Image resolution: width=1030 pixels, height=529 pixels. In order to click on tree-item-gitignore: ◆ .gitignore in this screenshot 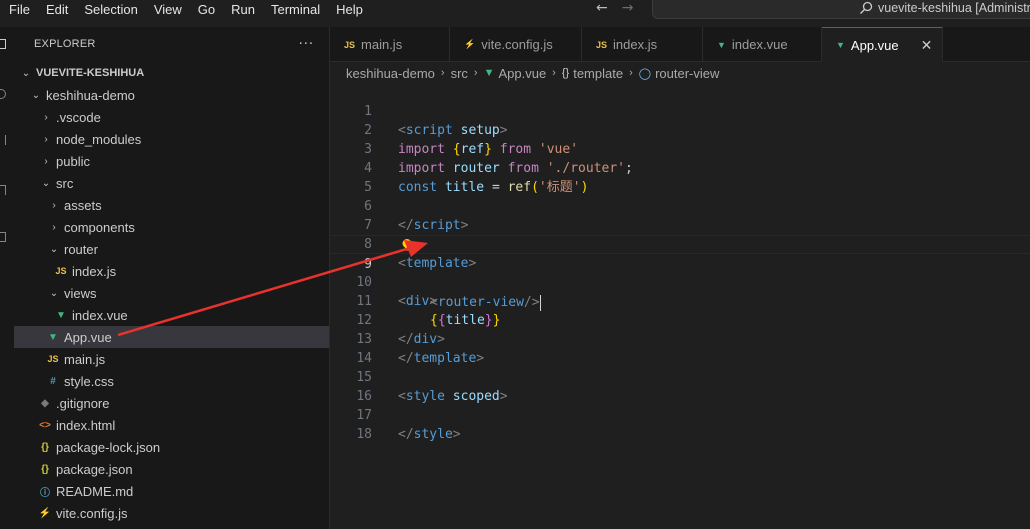, I will do `click(171, 403)`.